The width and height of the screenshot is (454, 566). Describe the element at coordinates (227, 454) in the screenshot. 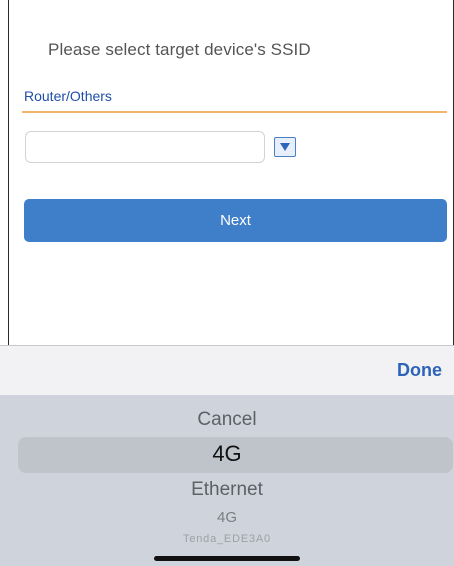

I see `picker-option-selected: 4G` at that location.